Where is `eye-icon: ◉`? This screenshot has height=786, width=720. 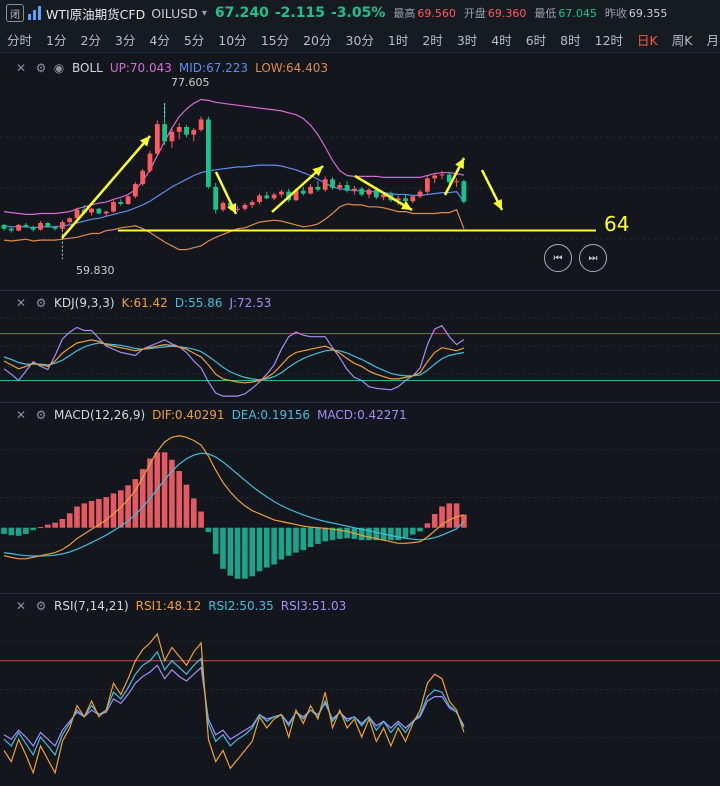 eye-icon: ◉ is located at coordinates (59, 68).